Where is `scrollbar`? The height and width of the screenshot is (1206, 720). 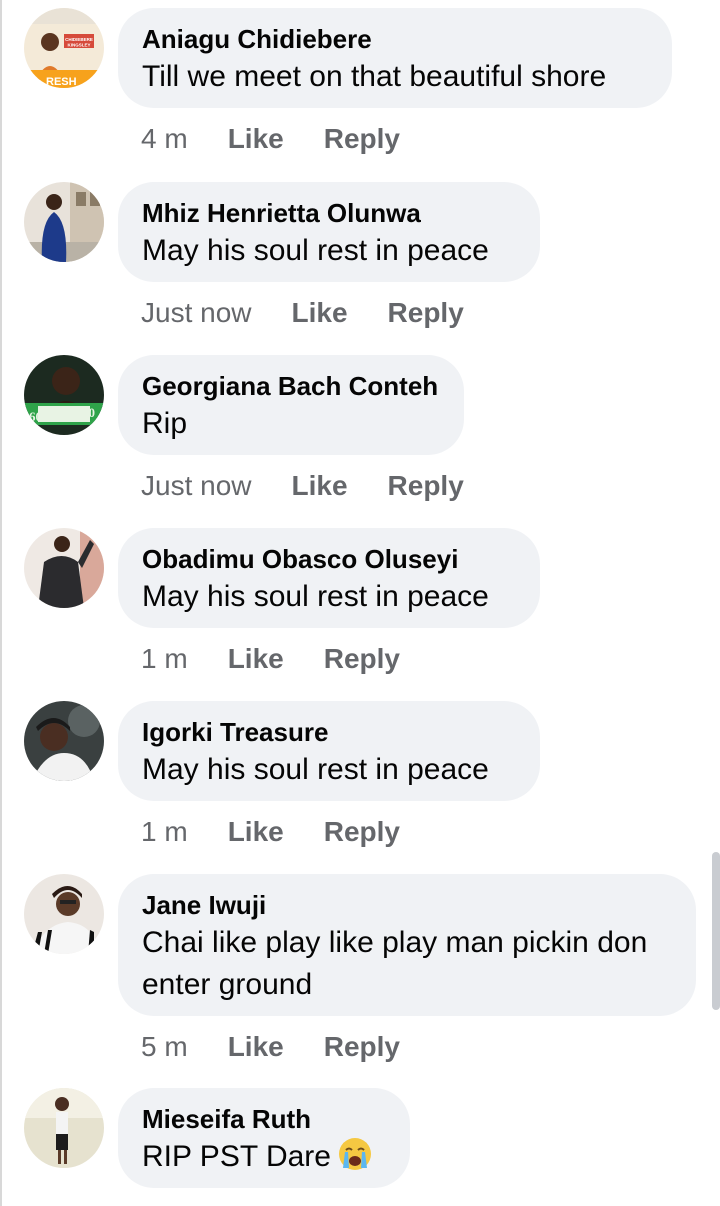 scrollbar is located at coordinates (716, 931).